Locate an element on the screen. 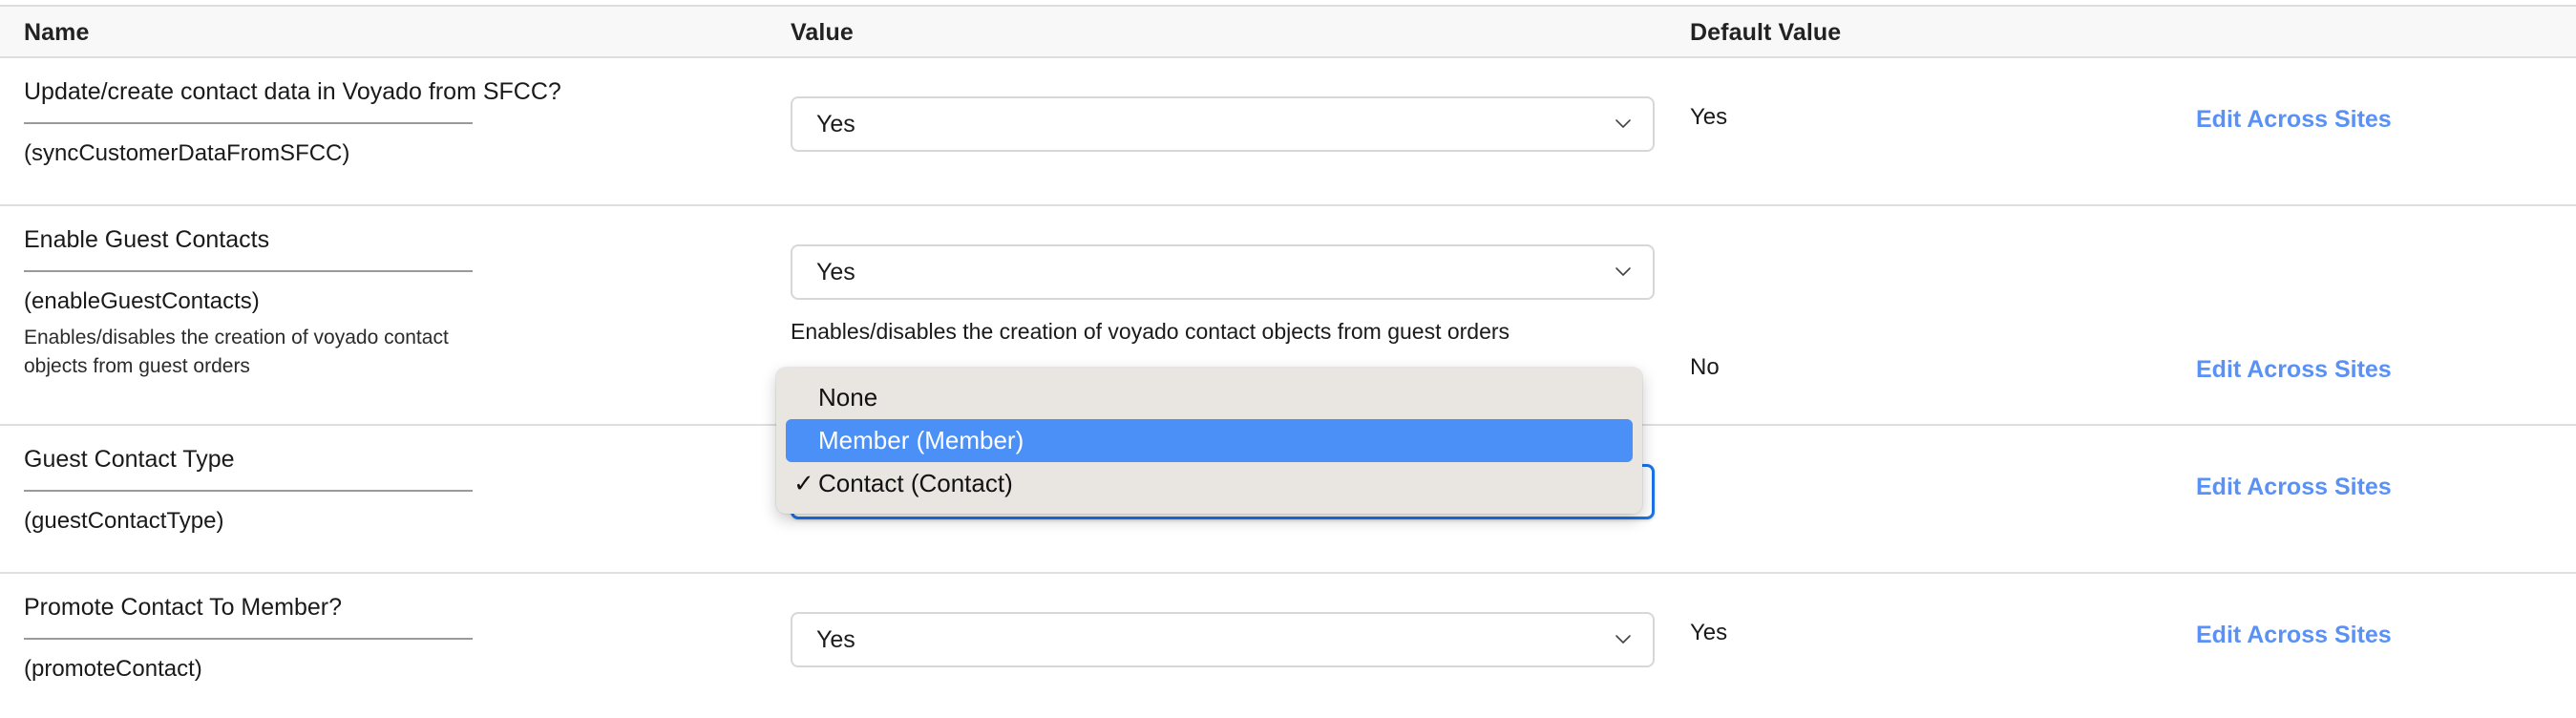  column-header-default-value: Default Value is located at coordinates (1766, 32).